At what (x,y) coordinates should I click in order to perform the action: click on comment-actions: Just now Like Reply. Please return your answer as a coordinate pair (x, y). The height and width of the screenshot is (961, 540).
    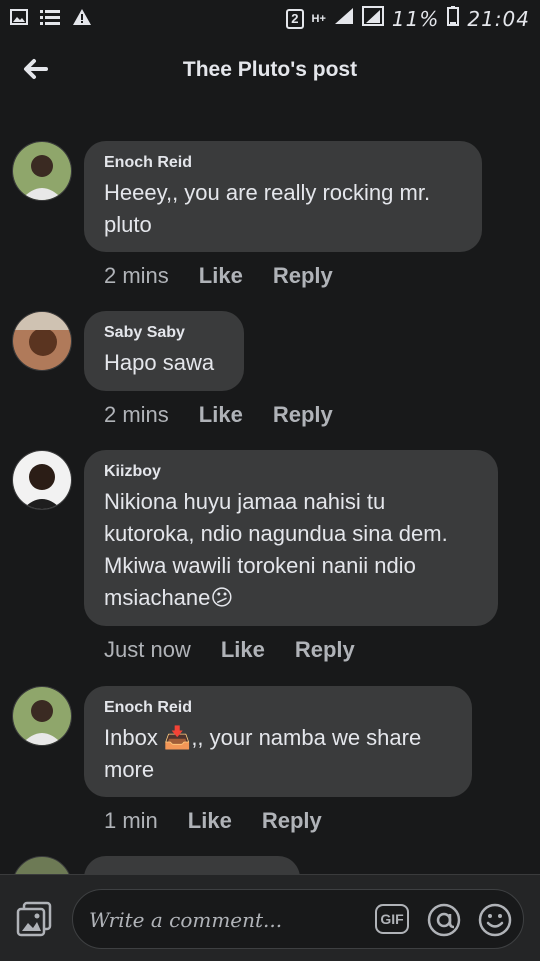
    Looking at the image, I should click on (229, 650).